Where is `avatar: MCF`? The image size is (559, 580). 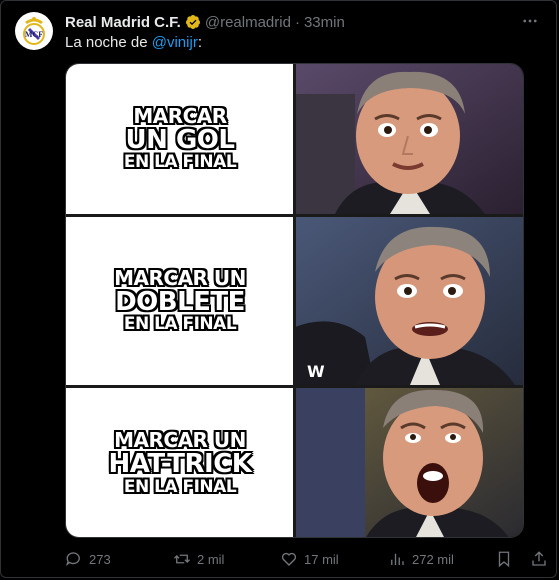 avatar: MCF is located at coordinates (34, 31).